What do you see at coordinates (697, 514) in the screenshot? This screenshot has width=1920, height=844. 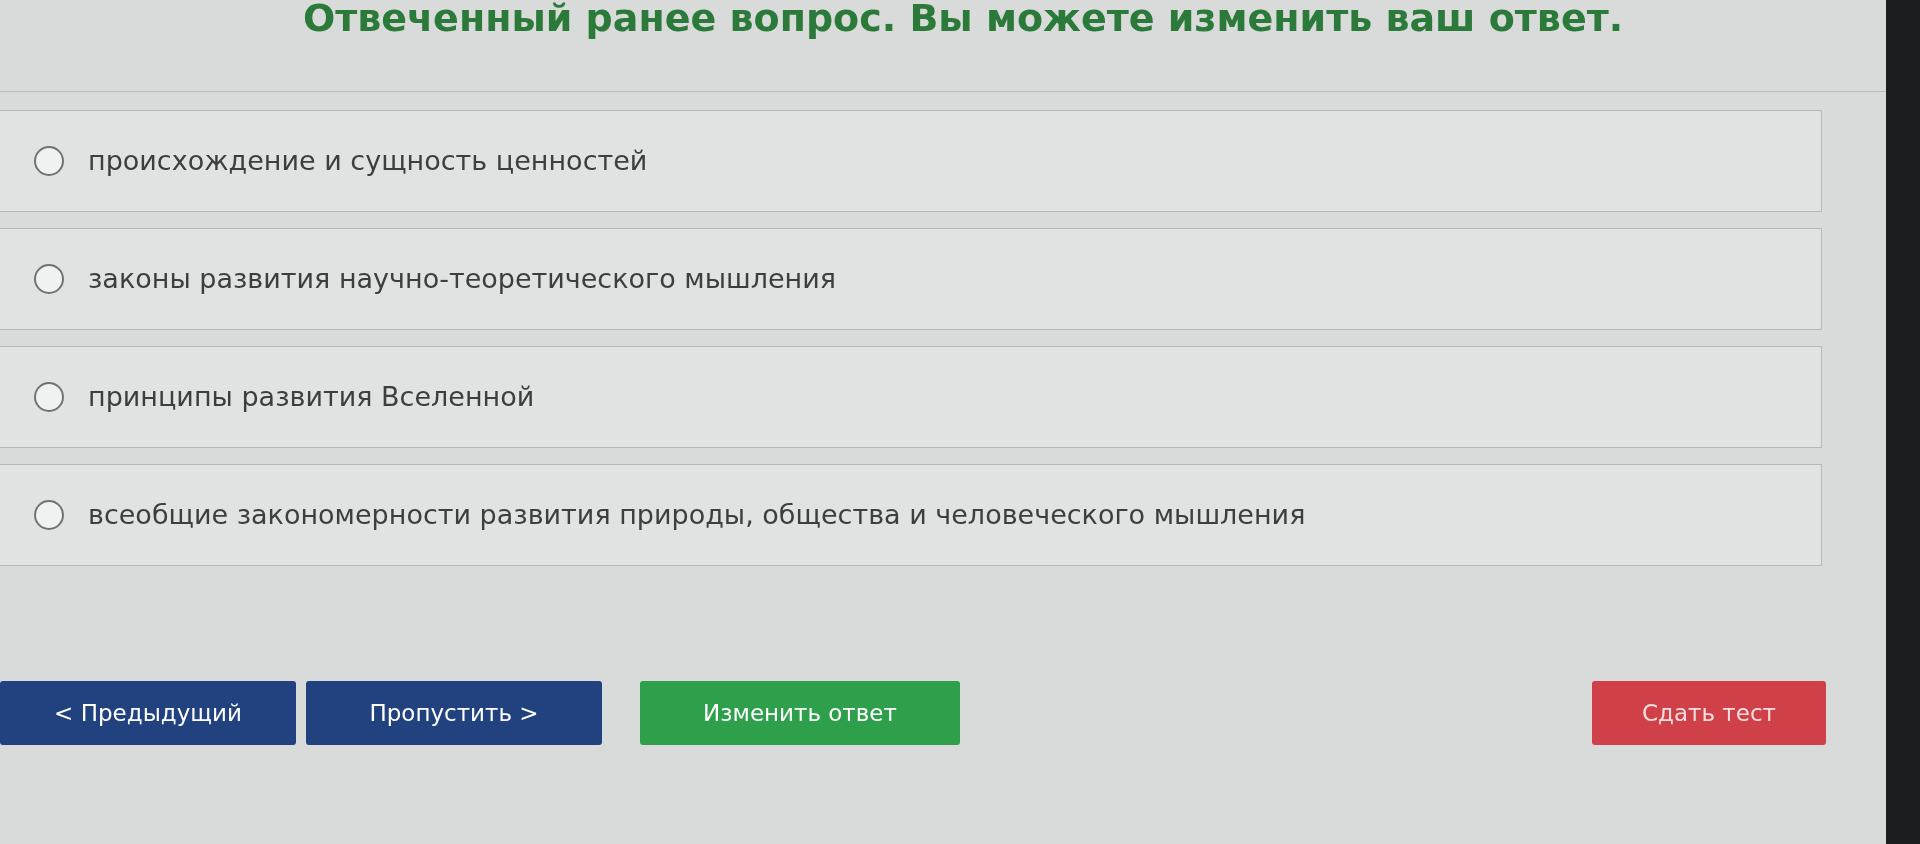 I see `option-text: всеобщие закономерности развития природы, общества и человеческого мышления` at bounding box center [697, 514].